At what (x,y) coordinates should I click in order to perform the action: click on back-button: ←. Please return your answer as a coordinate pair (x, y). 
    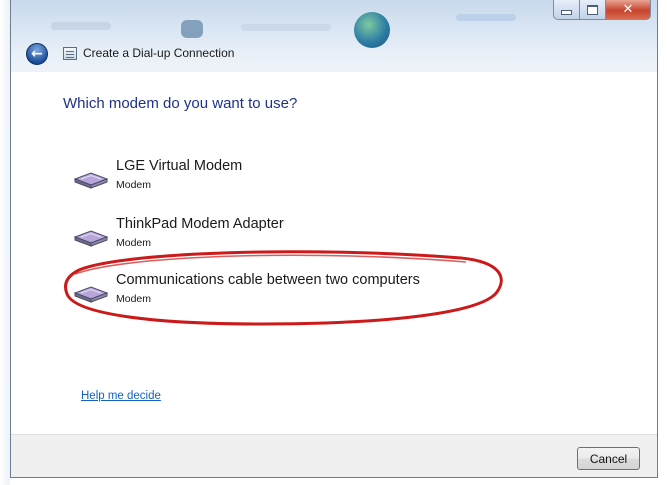
    Looking at the image, I should click on (37, 54).